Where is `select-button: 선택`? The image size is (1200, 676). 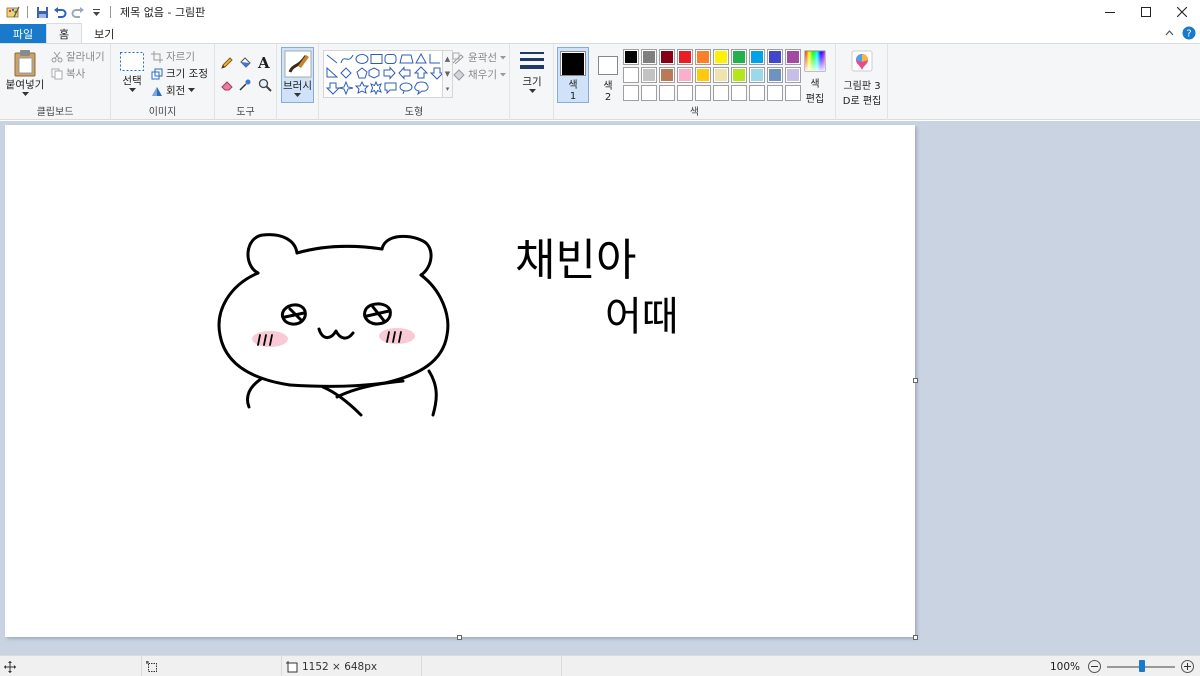 select-button: 선택 is located at coordinates (132, 72).